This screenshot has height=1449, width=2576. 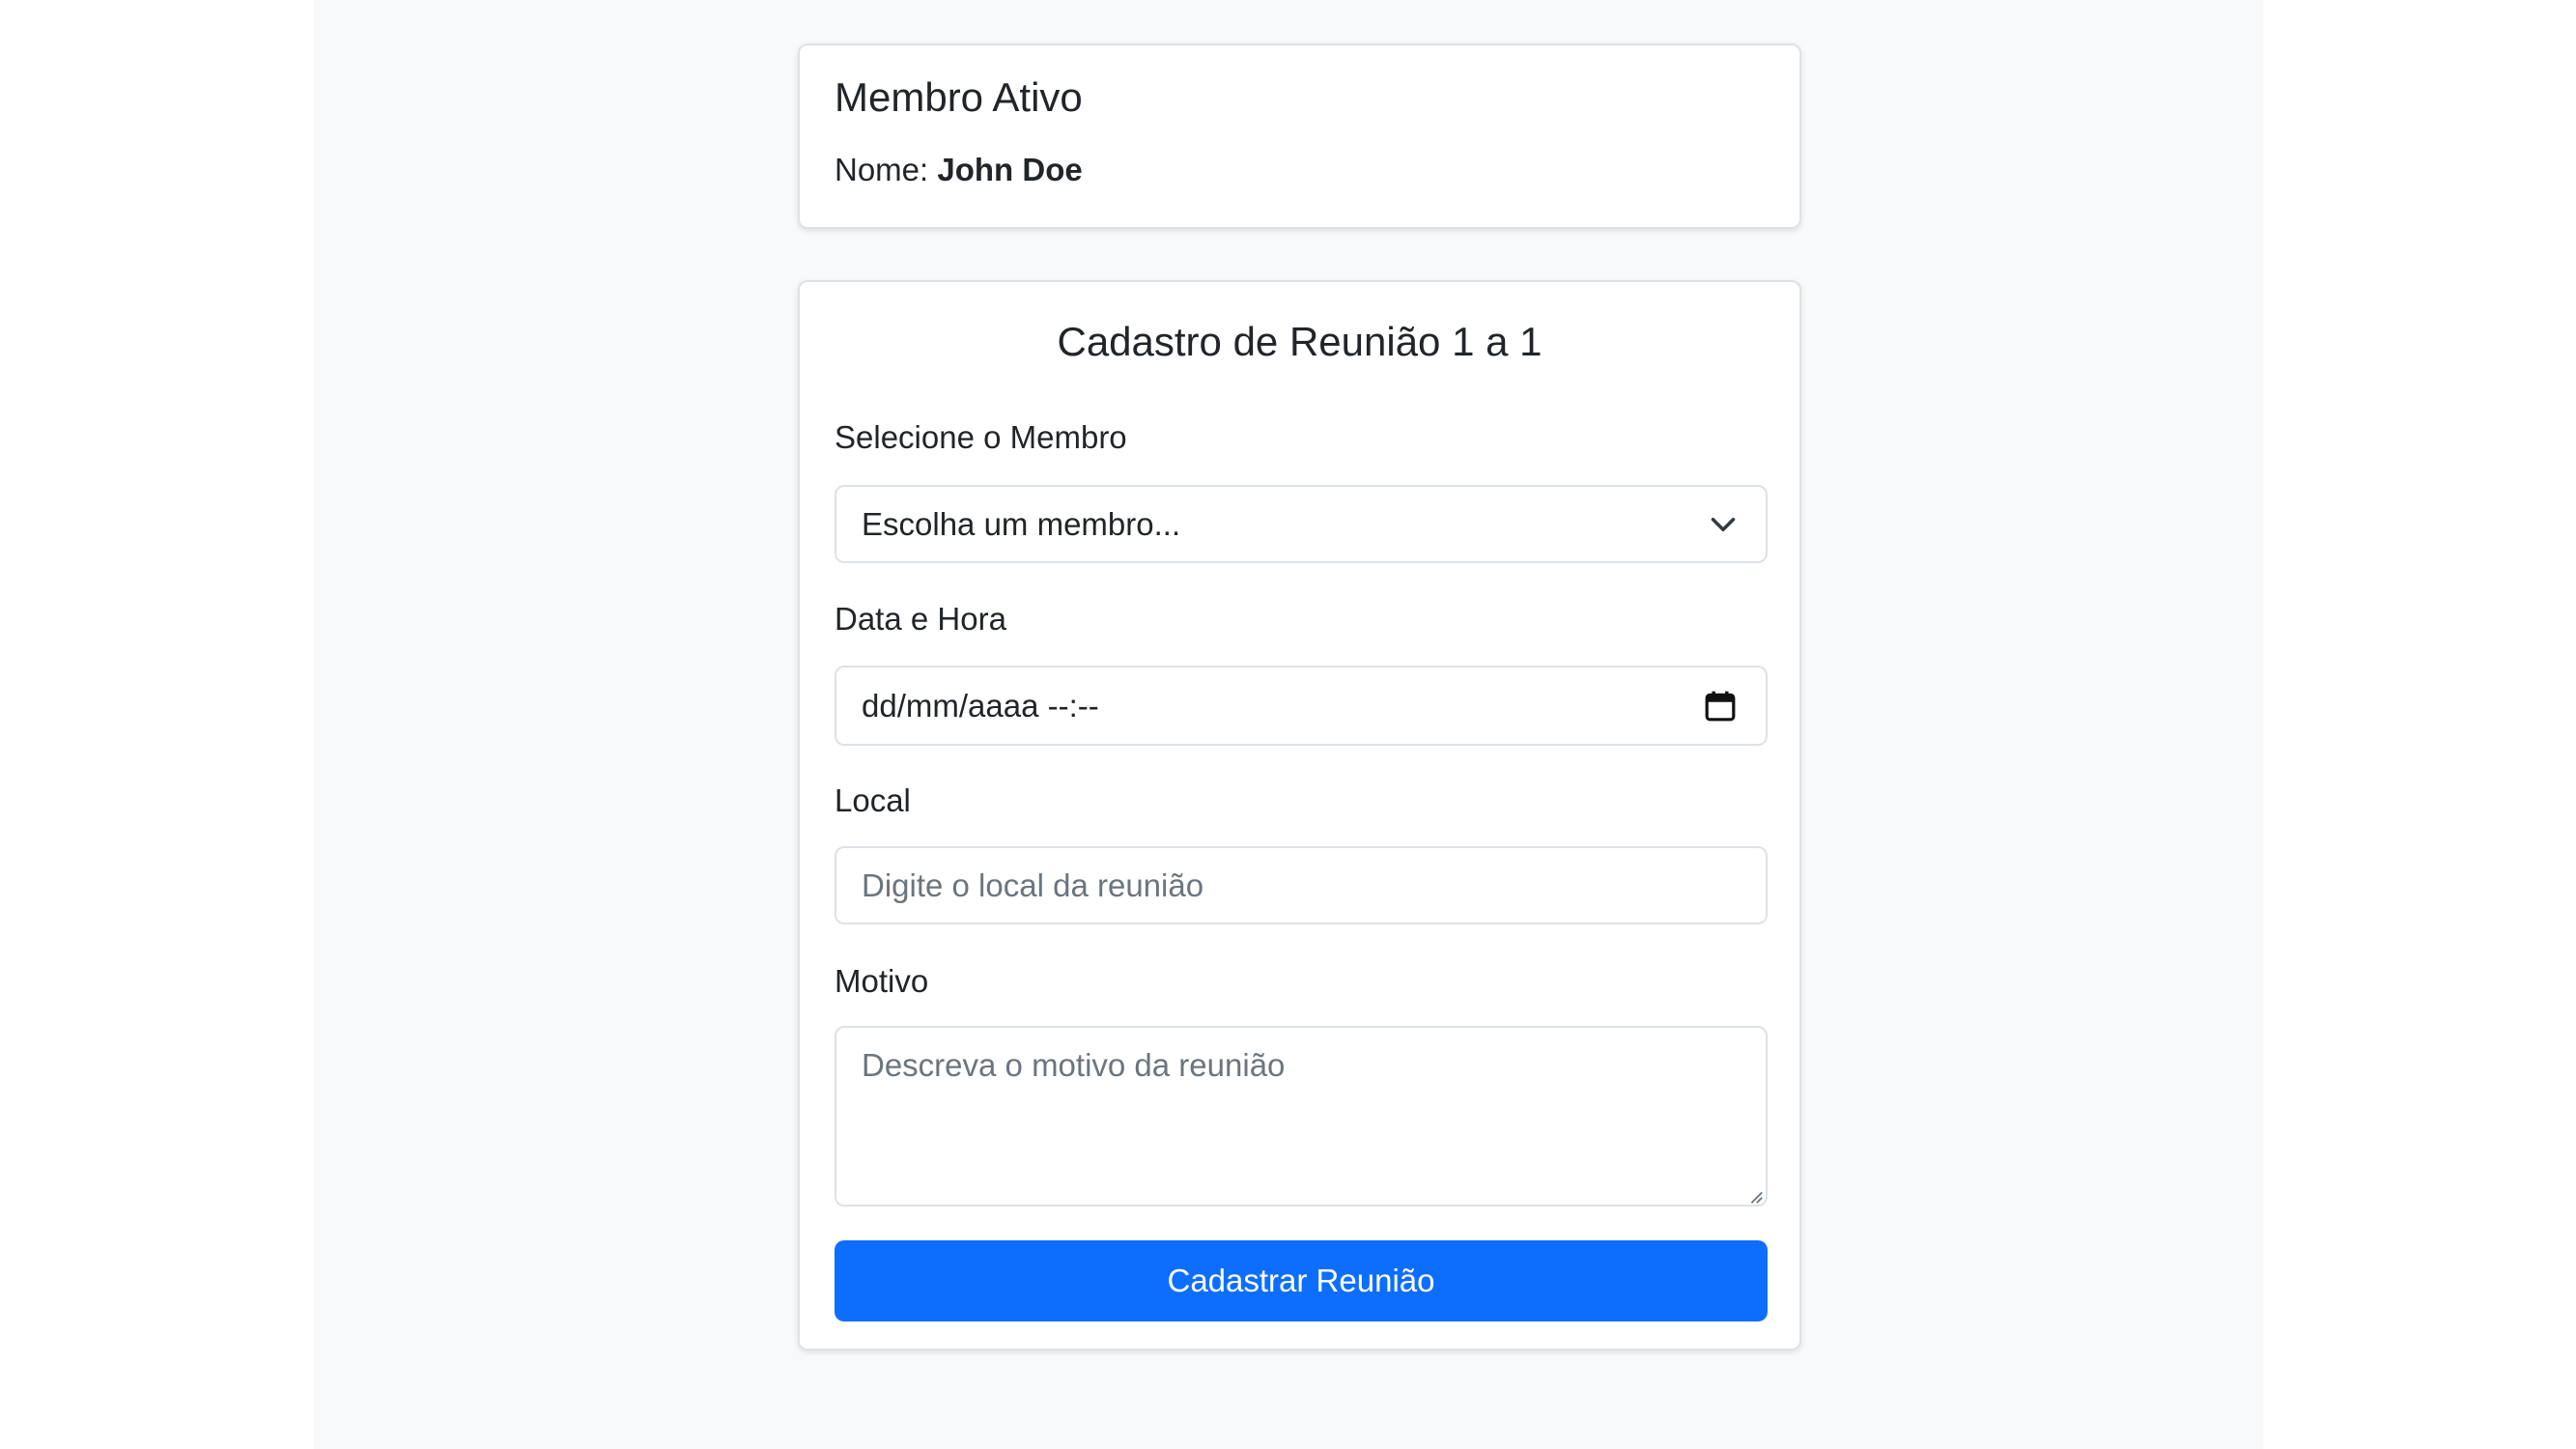 What do you see at coordinates (882, 981) in the screenshot?
I see `reason-label: Motivo` at bounding box center [882, 981].